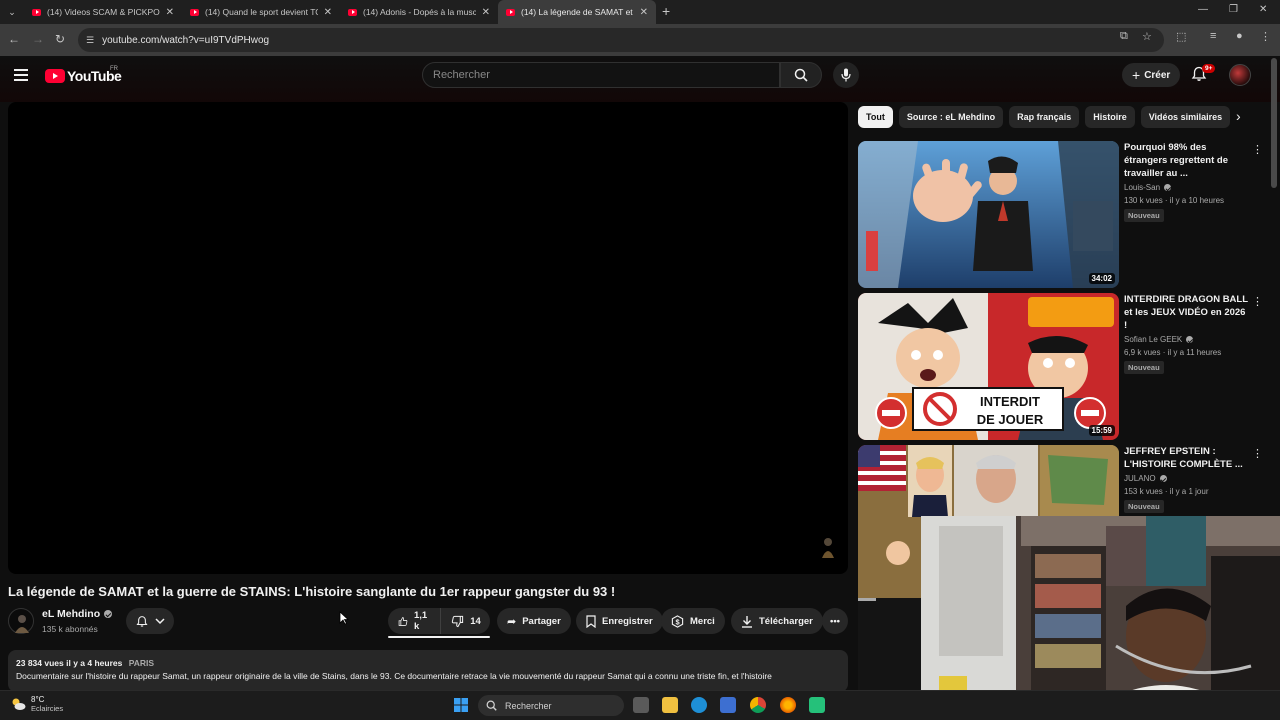 The width and height of the screenshot is (1280, 720). I want to click on browser-tab: (14) Adonis - Dopés à la muscu ✕, so click(419, 12).